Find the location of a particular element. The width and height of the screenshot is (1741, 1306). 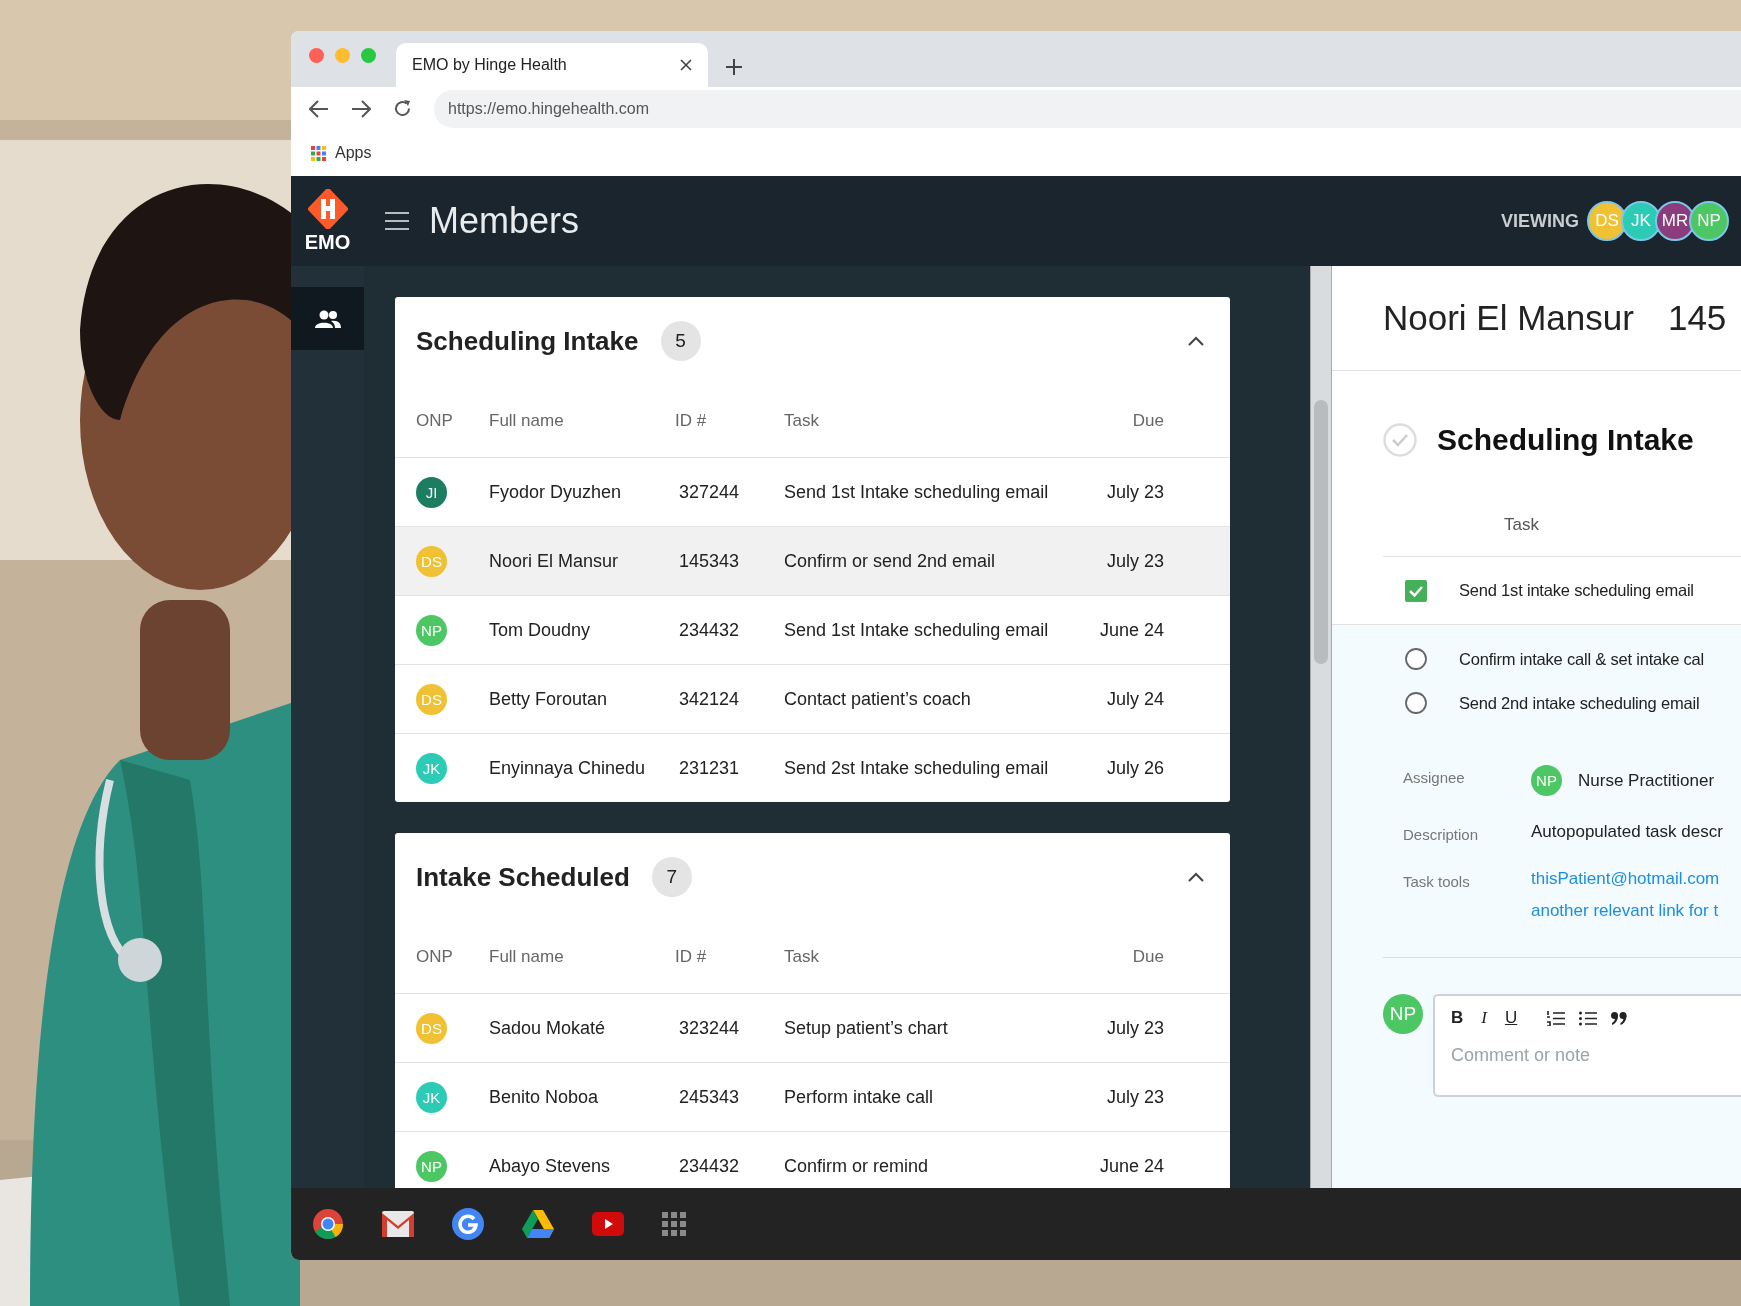

member-row: NP Tom Doudny 234432 Send 1st Intake scheduling email June 24 is located at coordinates (812, 629).